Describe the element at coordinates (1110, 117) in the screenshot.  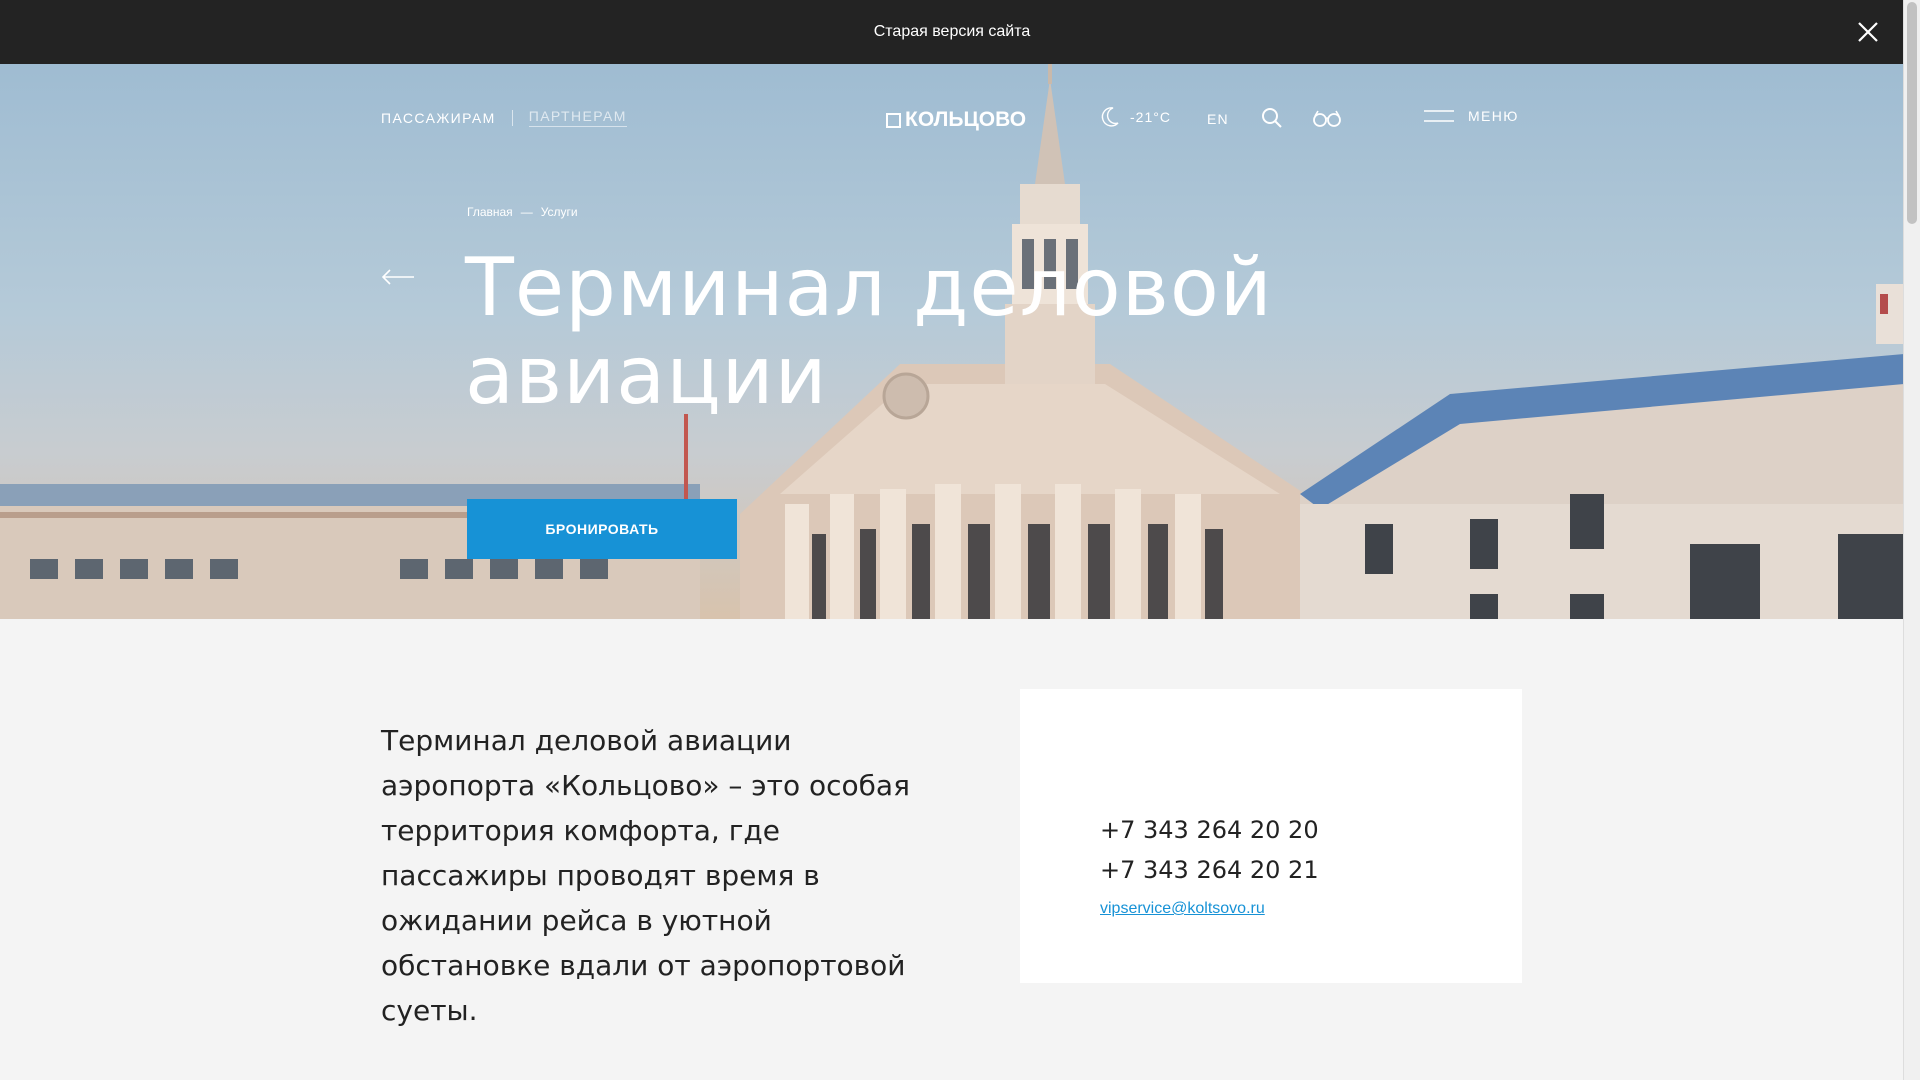
I see `moon-icon` at that location.